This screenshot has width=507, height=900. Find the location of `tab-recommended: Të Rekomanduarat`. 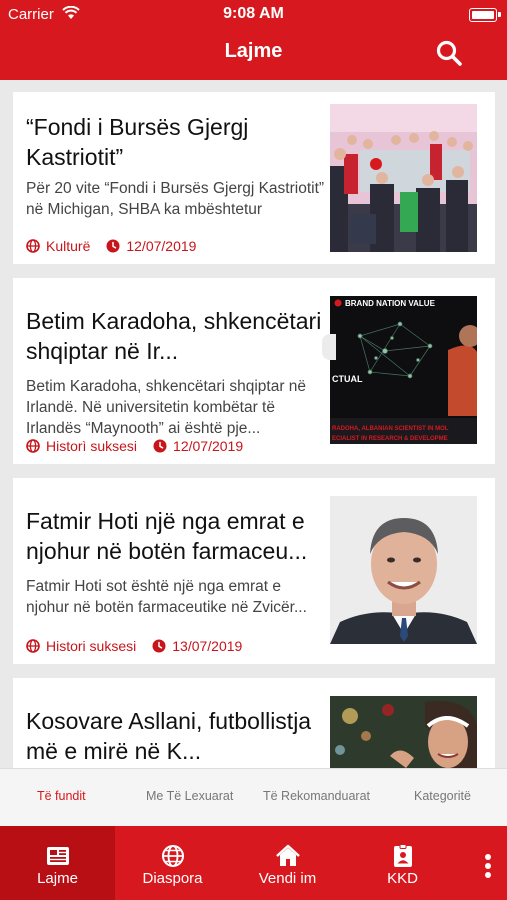

tab-recommended: Të Rekomanduarat is located at coordinates (316, 796).